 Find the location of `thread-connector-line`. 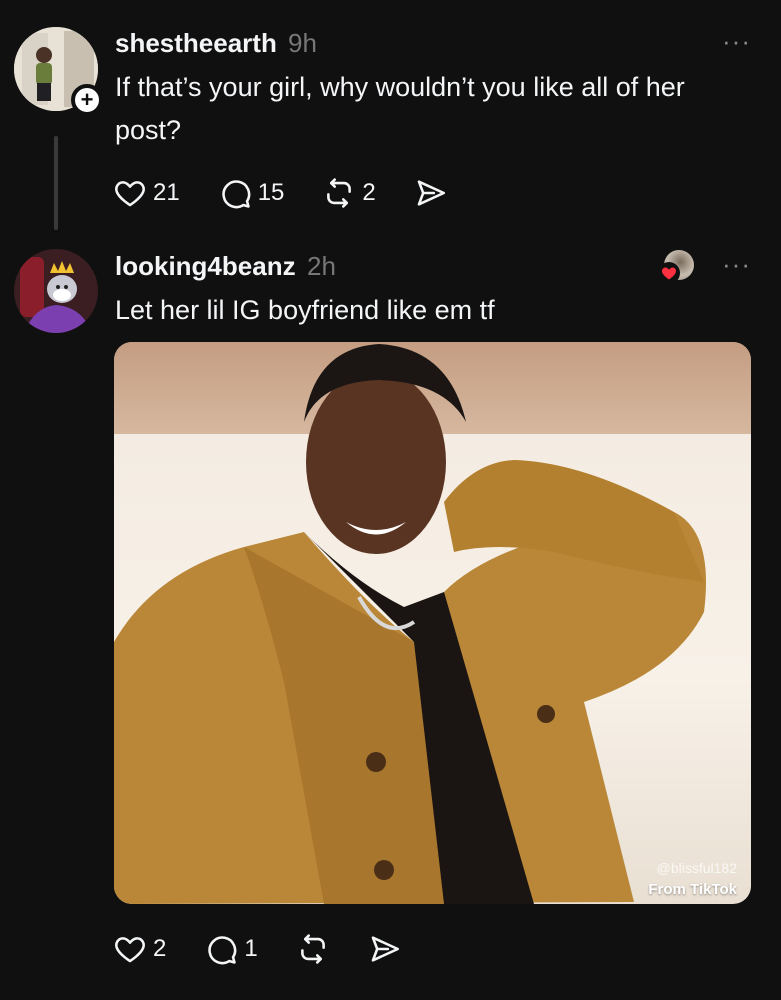

thread-connector-line is located at coordinates (56, 183).